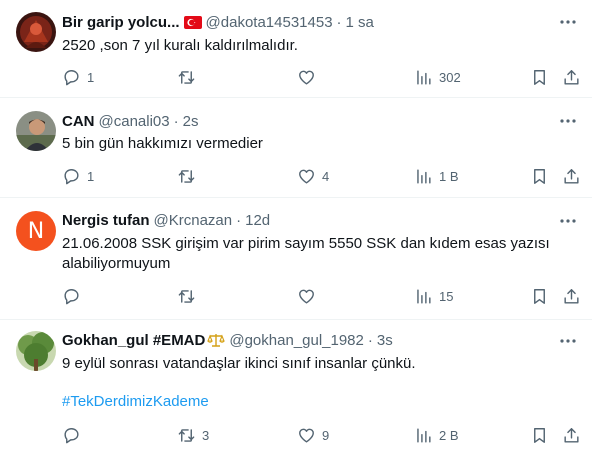 The image size is (592, 461). I want to click on like-count: 4, so click(326, 176).